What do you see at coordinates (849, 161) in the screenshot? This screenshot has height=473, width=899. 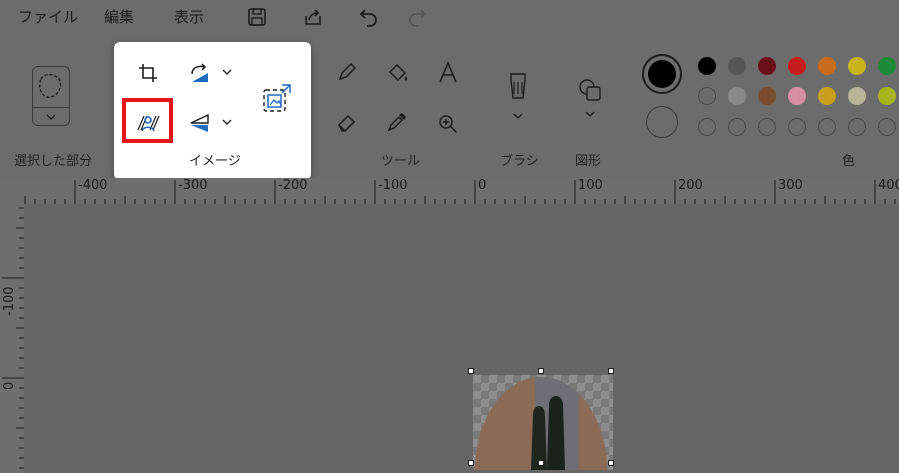 I see `colors-group-label: 色` at bounding box center [849, 161].